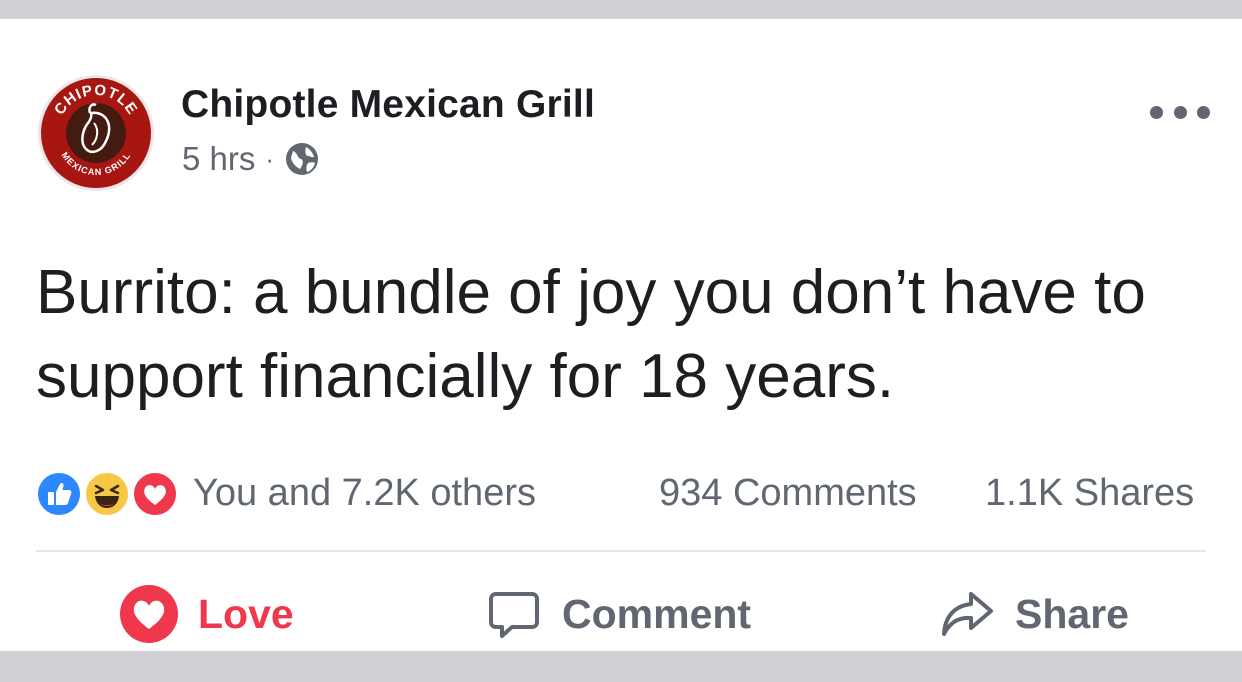 The height and width of the screenshot is (682, 1242). What do you see at coordinates (59, 494) in the screenshot?
I see `like-reaction-icon` at bounding box center [59, 494].